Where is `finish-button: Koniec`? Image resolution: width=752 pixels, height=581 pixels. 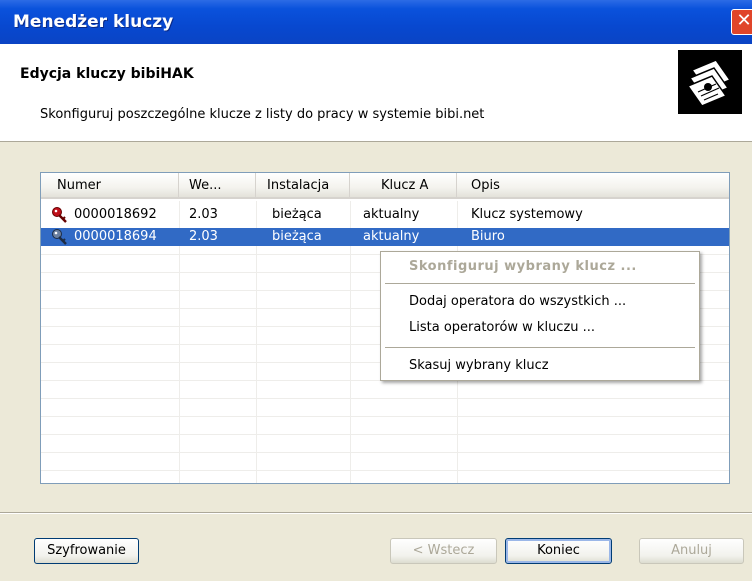 finish-button: Koniec is located at coordinates (558, 551).